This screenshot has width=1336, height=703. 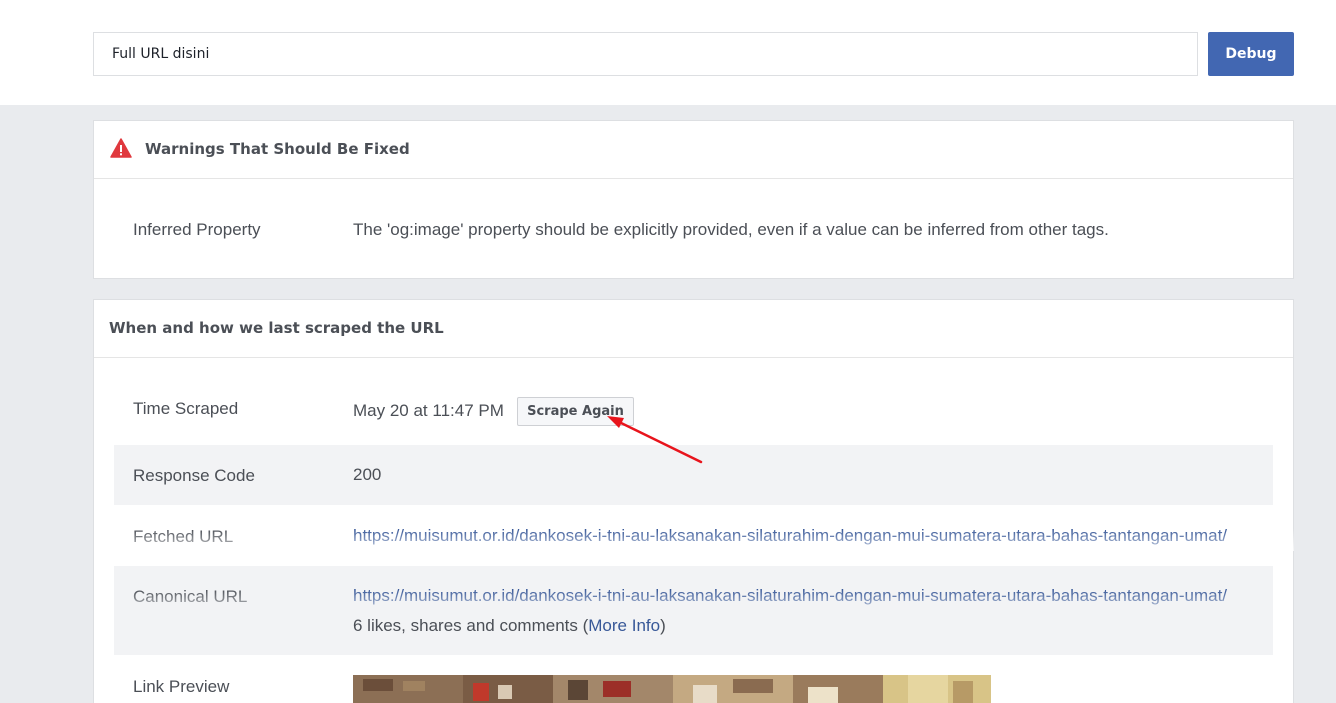 I want to click on response-code-label: Response Code, so click(x=194, y=475).